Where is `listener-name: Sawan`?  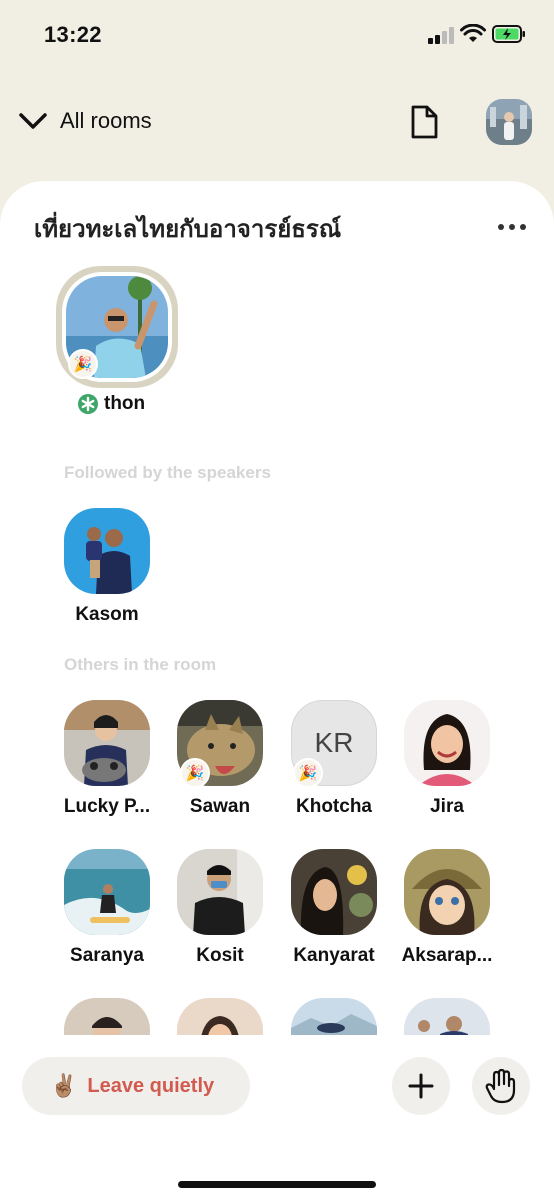
listener-name: Sawan is located at coordinates (220, 806).